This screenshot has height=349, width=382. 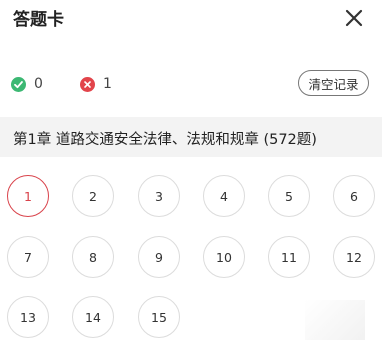 What do you see at coordinates (191, 84) in the screenshot?
I see `stats-row: 0 1 清空记录` at bounding box center [191, 84].